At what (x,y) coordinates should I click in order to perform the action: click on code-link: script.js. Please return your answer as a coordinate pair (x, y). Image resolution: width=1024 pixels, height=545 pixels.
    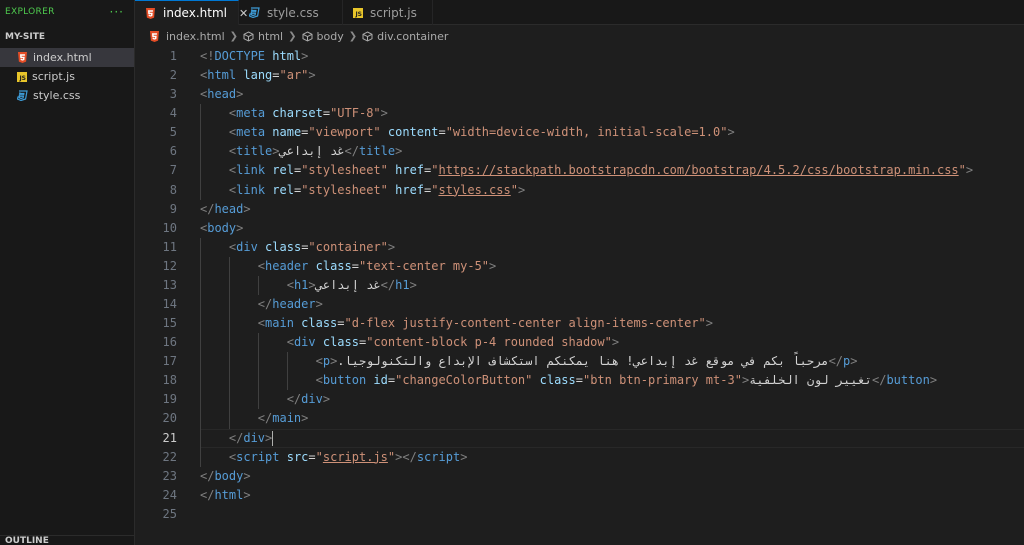
    Looking at the image, I should click on (355, 457).